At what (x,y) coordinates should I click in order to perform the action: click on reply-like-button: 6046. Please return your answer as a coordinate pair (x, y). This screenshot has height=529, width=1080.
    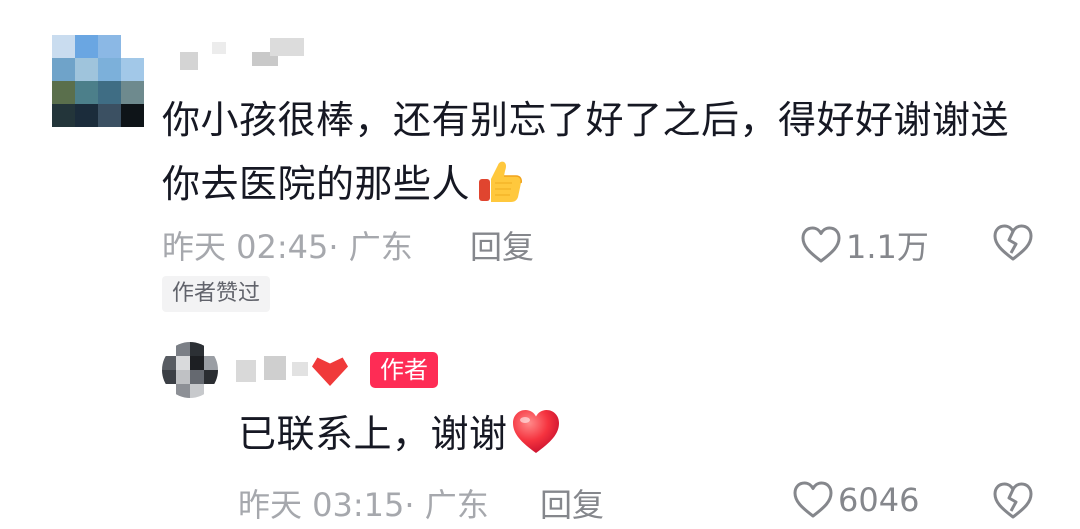
    Looking at the image, I should click on (855, 500).